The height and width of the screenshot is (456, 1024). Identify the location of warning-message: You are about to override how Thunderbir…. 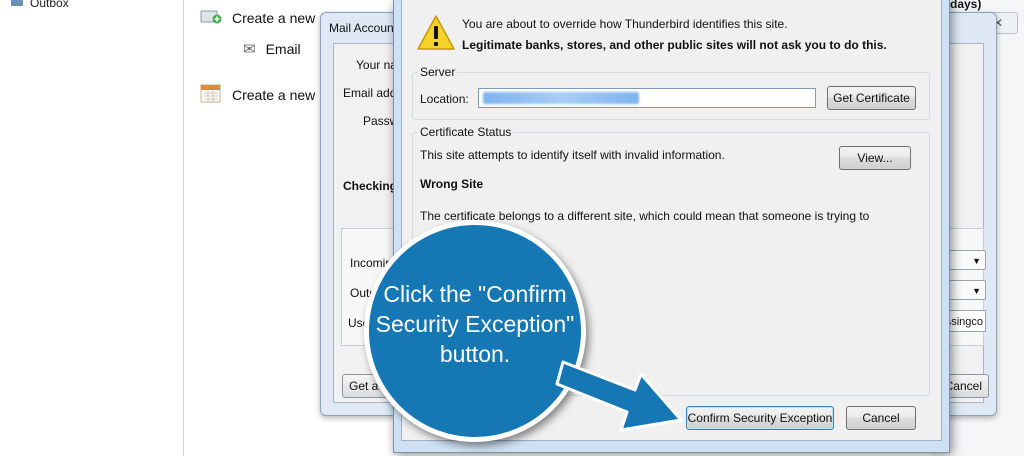
(625, 24).